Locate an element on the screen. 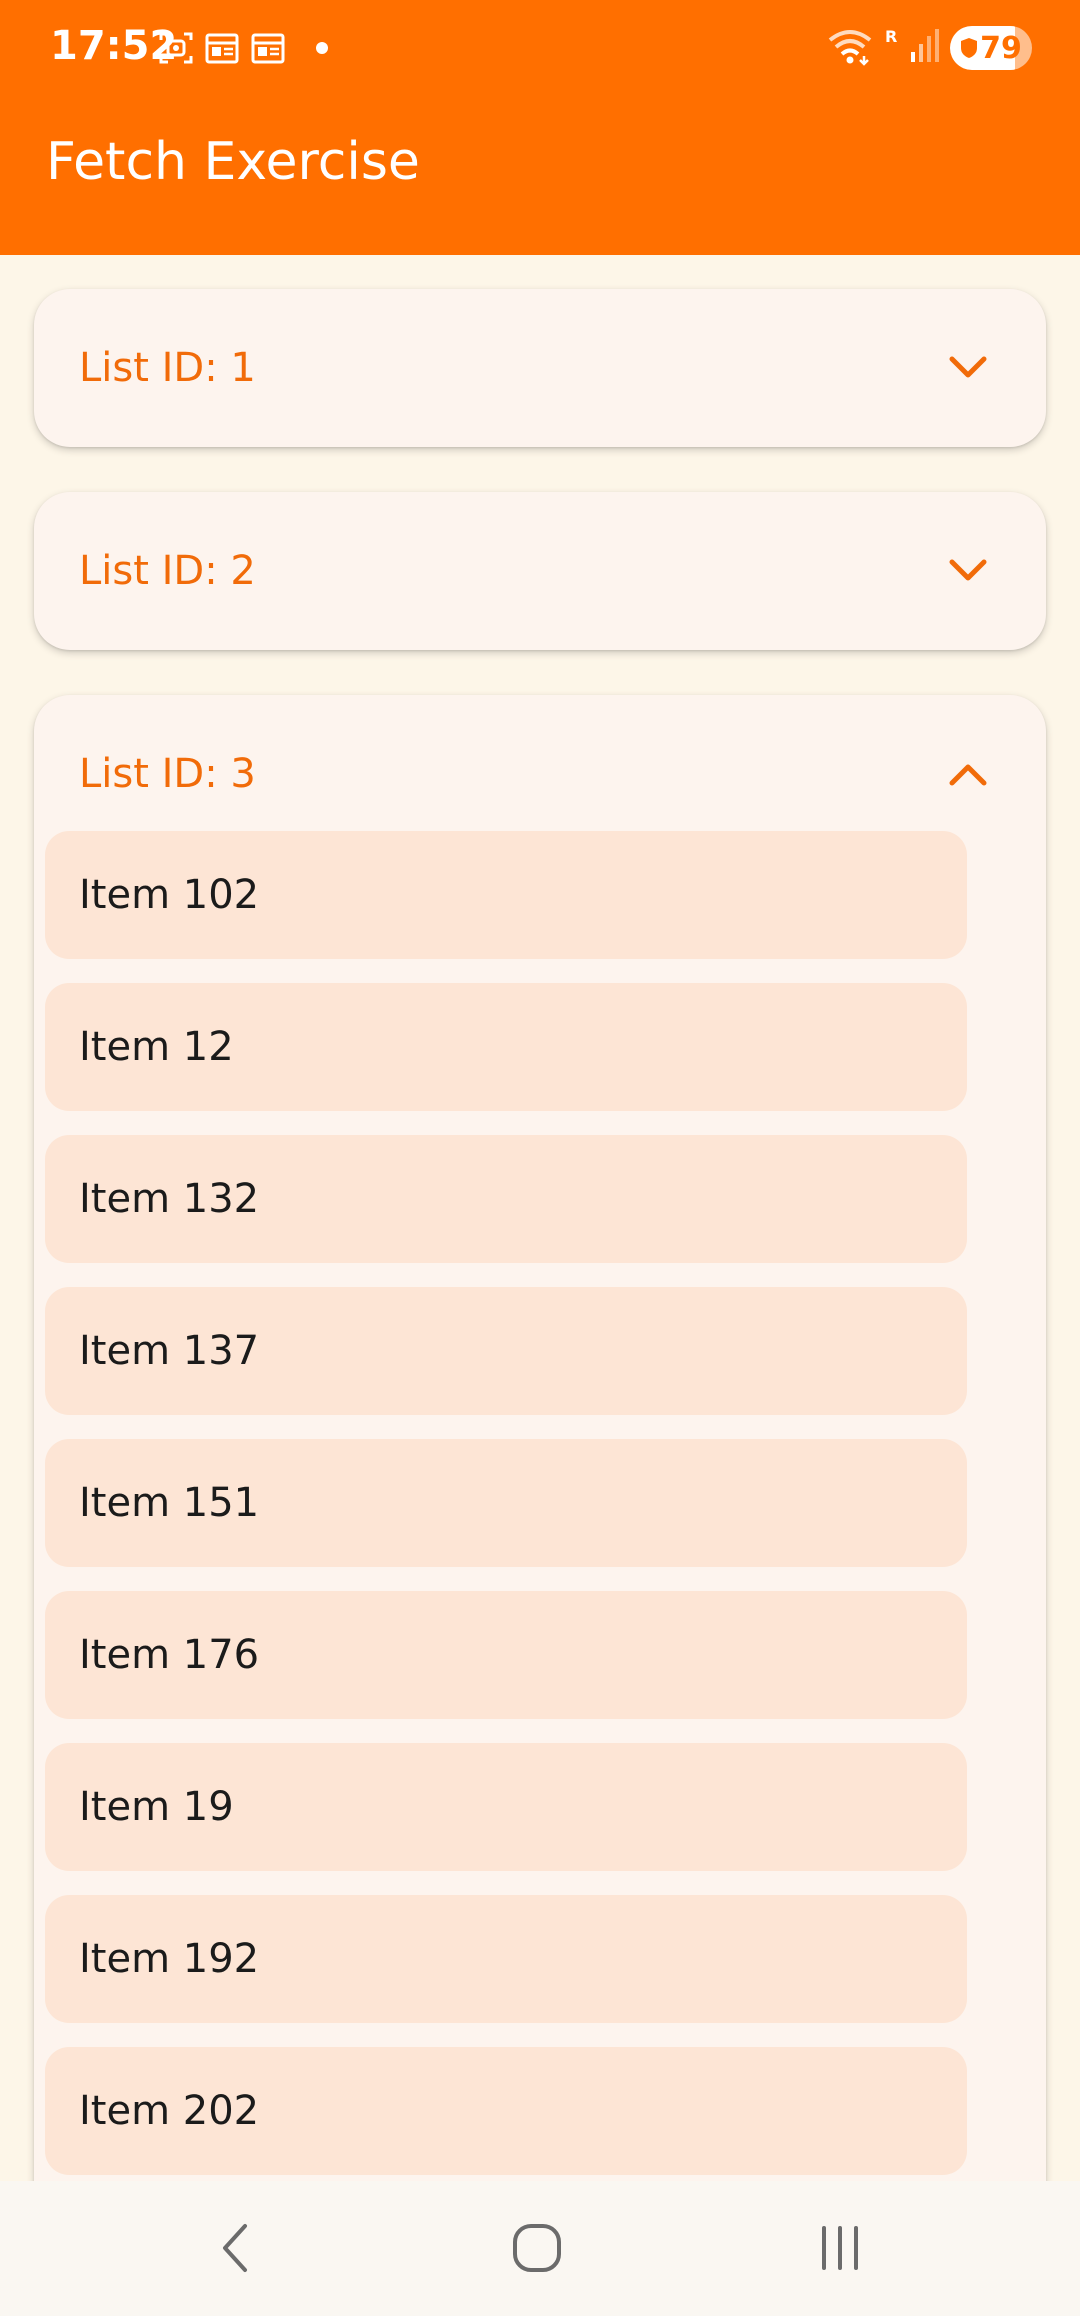 This screenshot has width=1080, height=2316. list-label: List ID: 2 is located at coordinates (167, 571).